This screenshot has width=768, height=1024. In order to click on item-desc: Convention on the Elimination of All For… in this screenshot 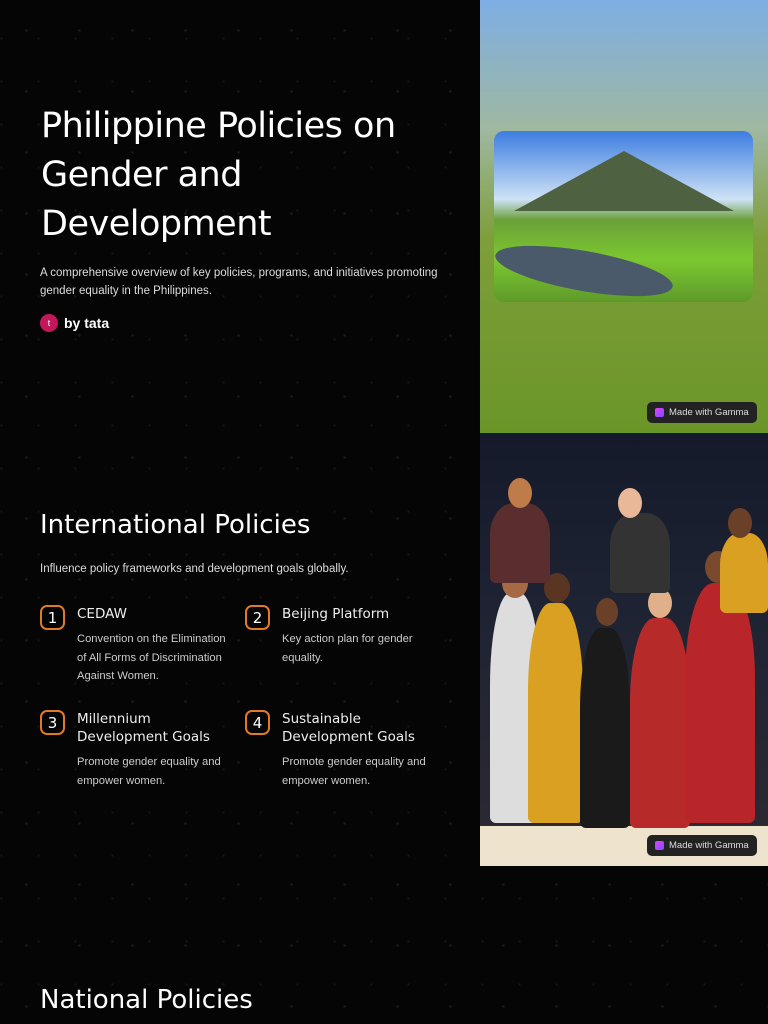, I will do `click(151, 657)`.